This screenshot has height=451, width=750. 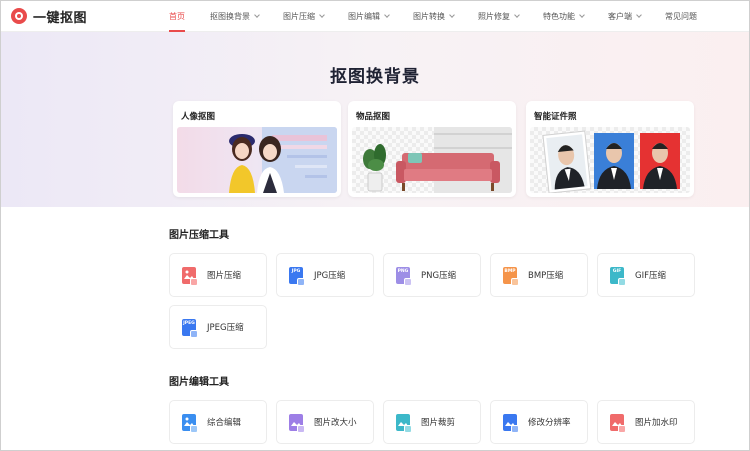 I want to click on card-title: 人像抠图, so click(x=198, y=117).